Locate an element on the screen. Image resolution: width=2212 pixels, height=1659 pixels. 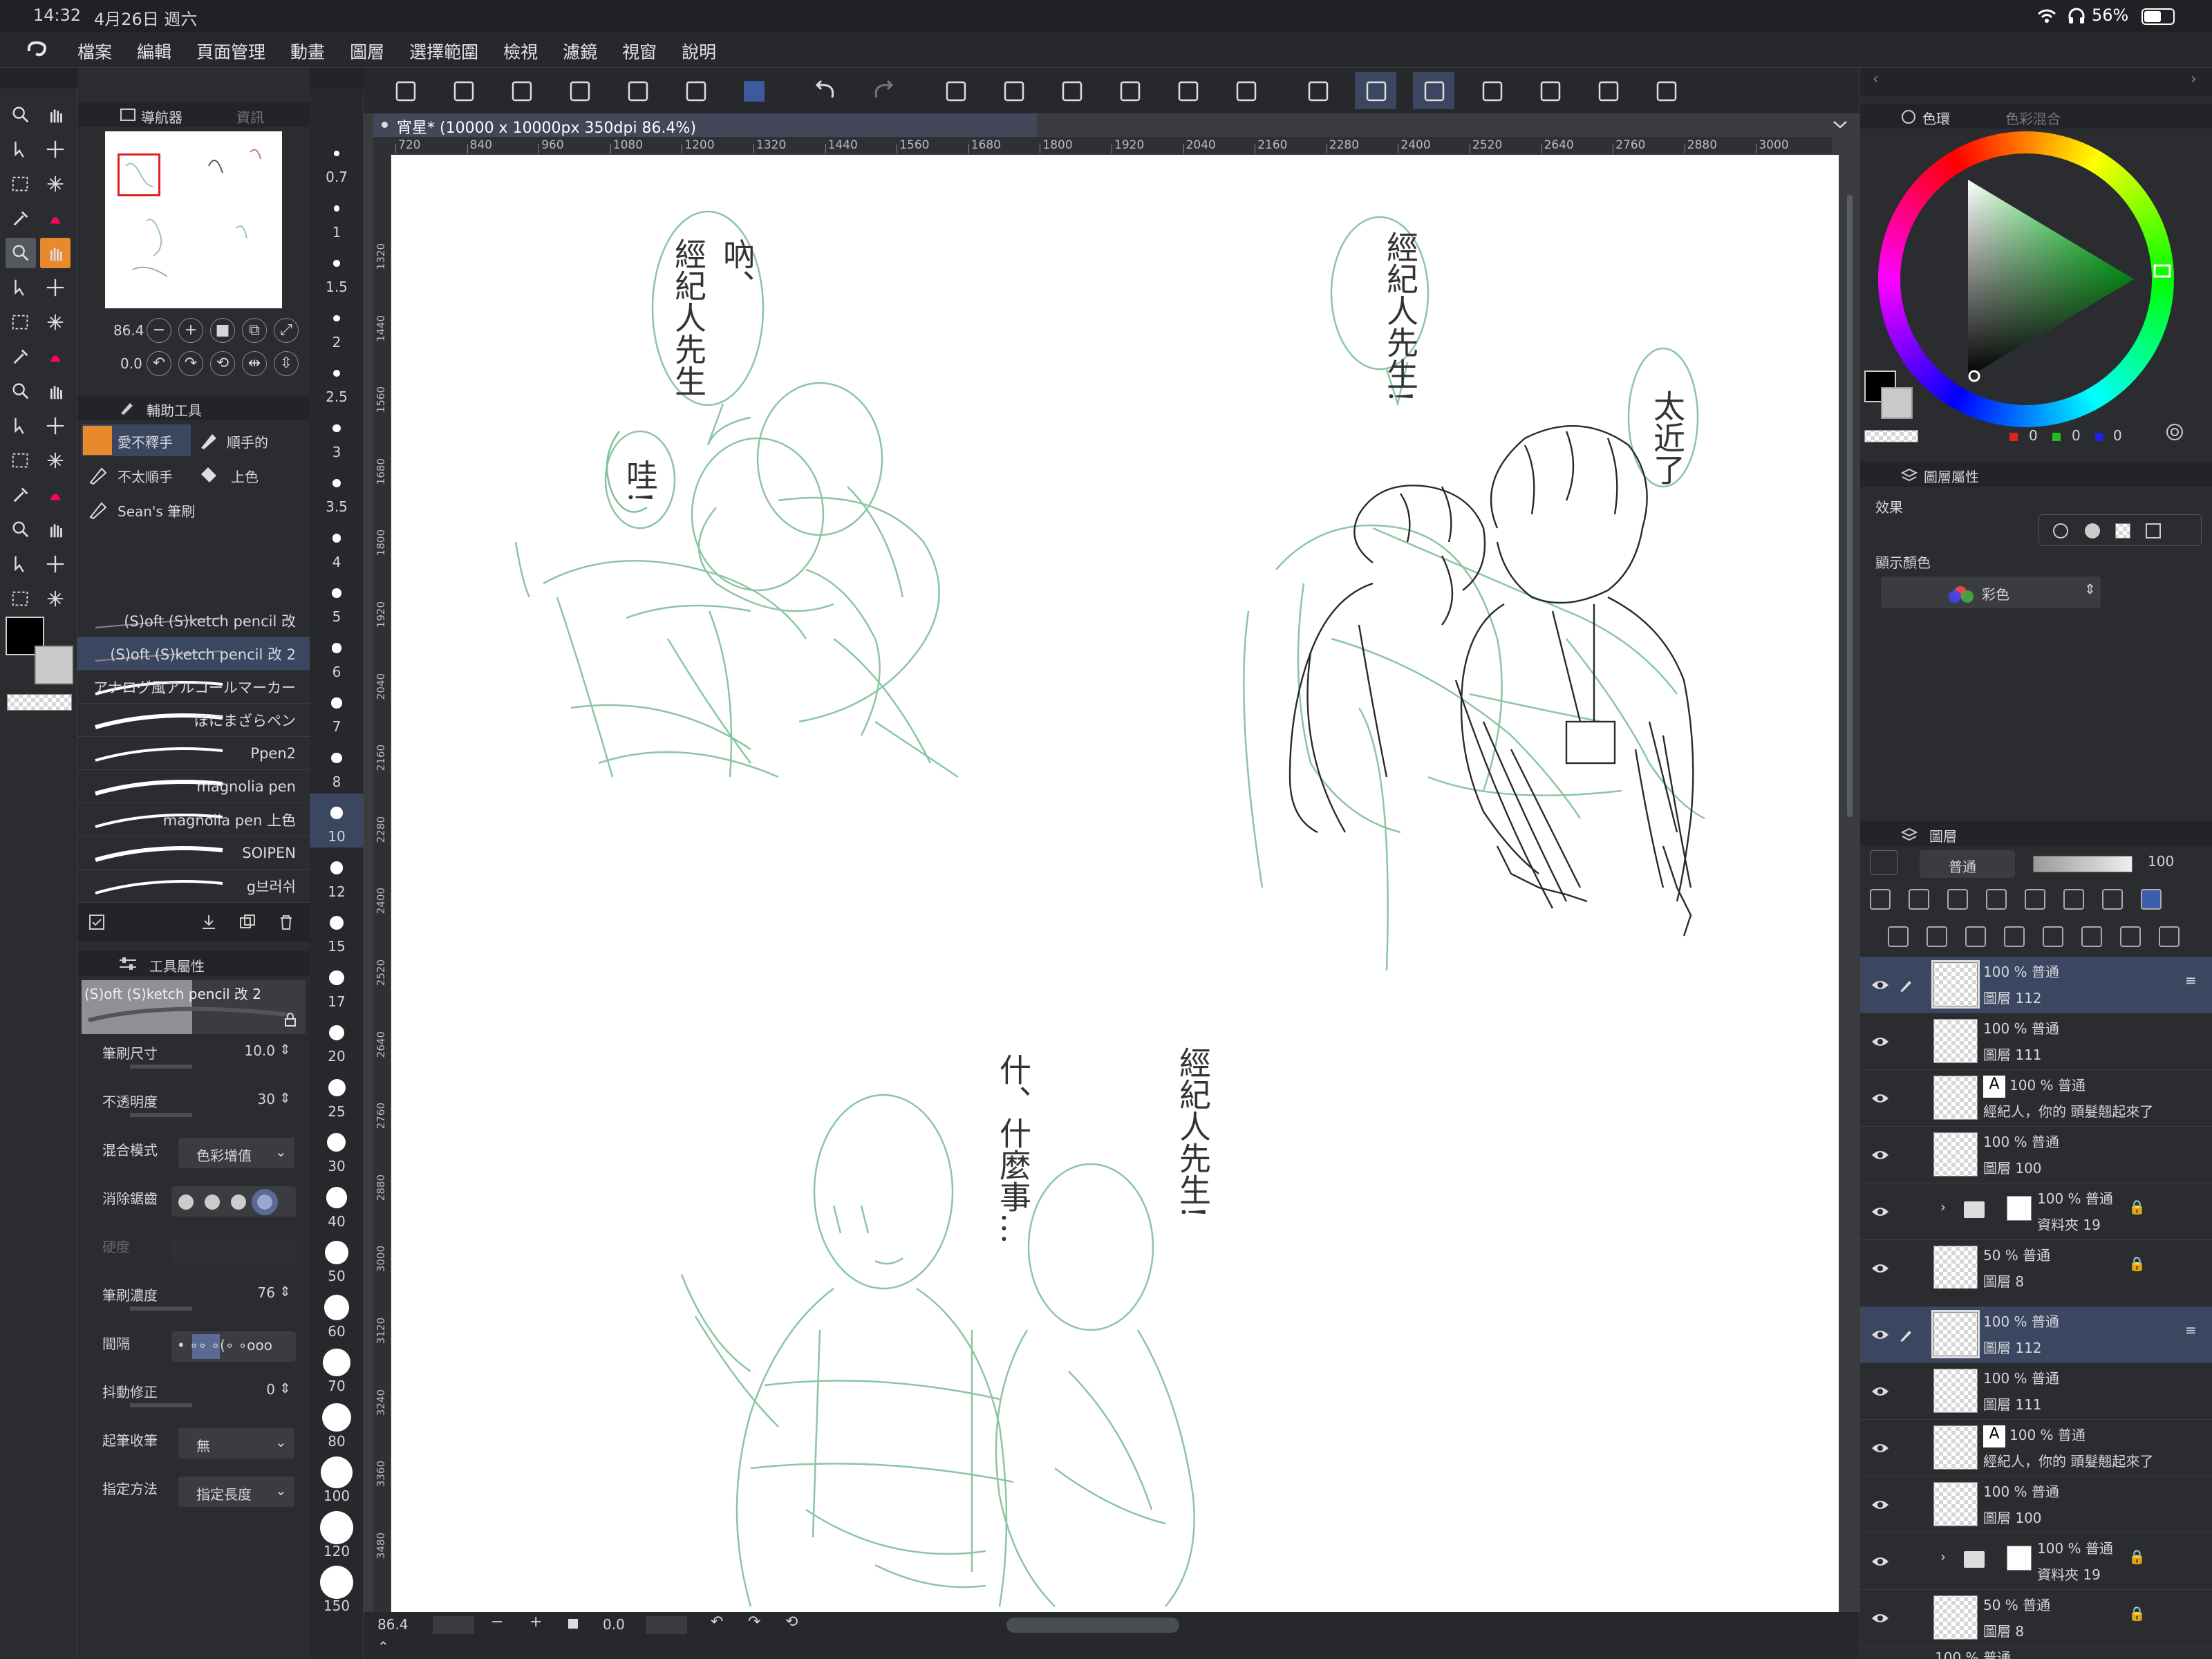
selection-icon is located at coordinates (21, 184).